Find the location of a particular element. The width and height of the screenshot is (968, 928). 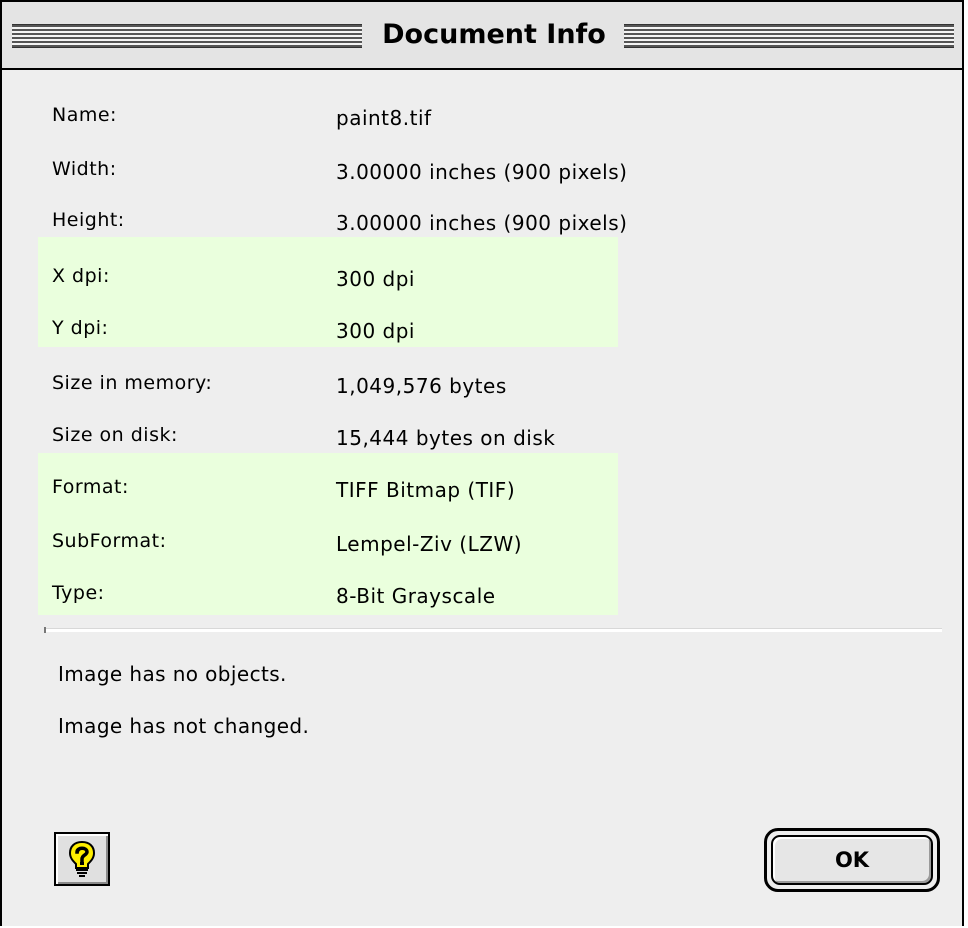

info-row-x-dpi: X dpi: 300 dpi is located at coordinates (452, 279).